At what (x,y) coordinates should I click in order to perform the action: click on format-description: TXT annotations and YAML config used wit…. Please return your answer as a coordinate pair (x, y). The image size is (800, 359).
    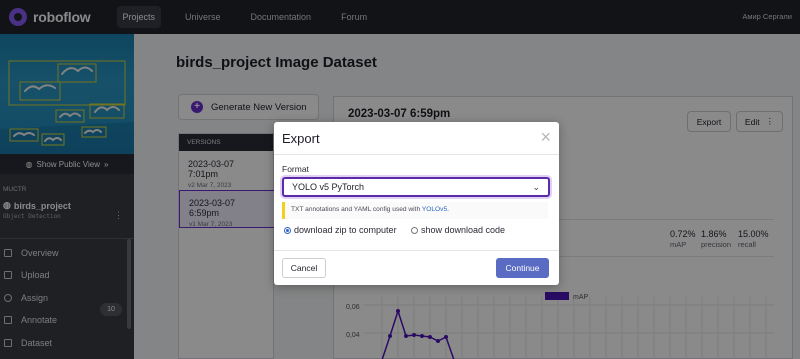
    Looking at the image, I should click on (415, 210).